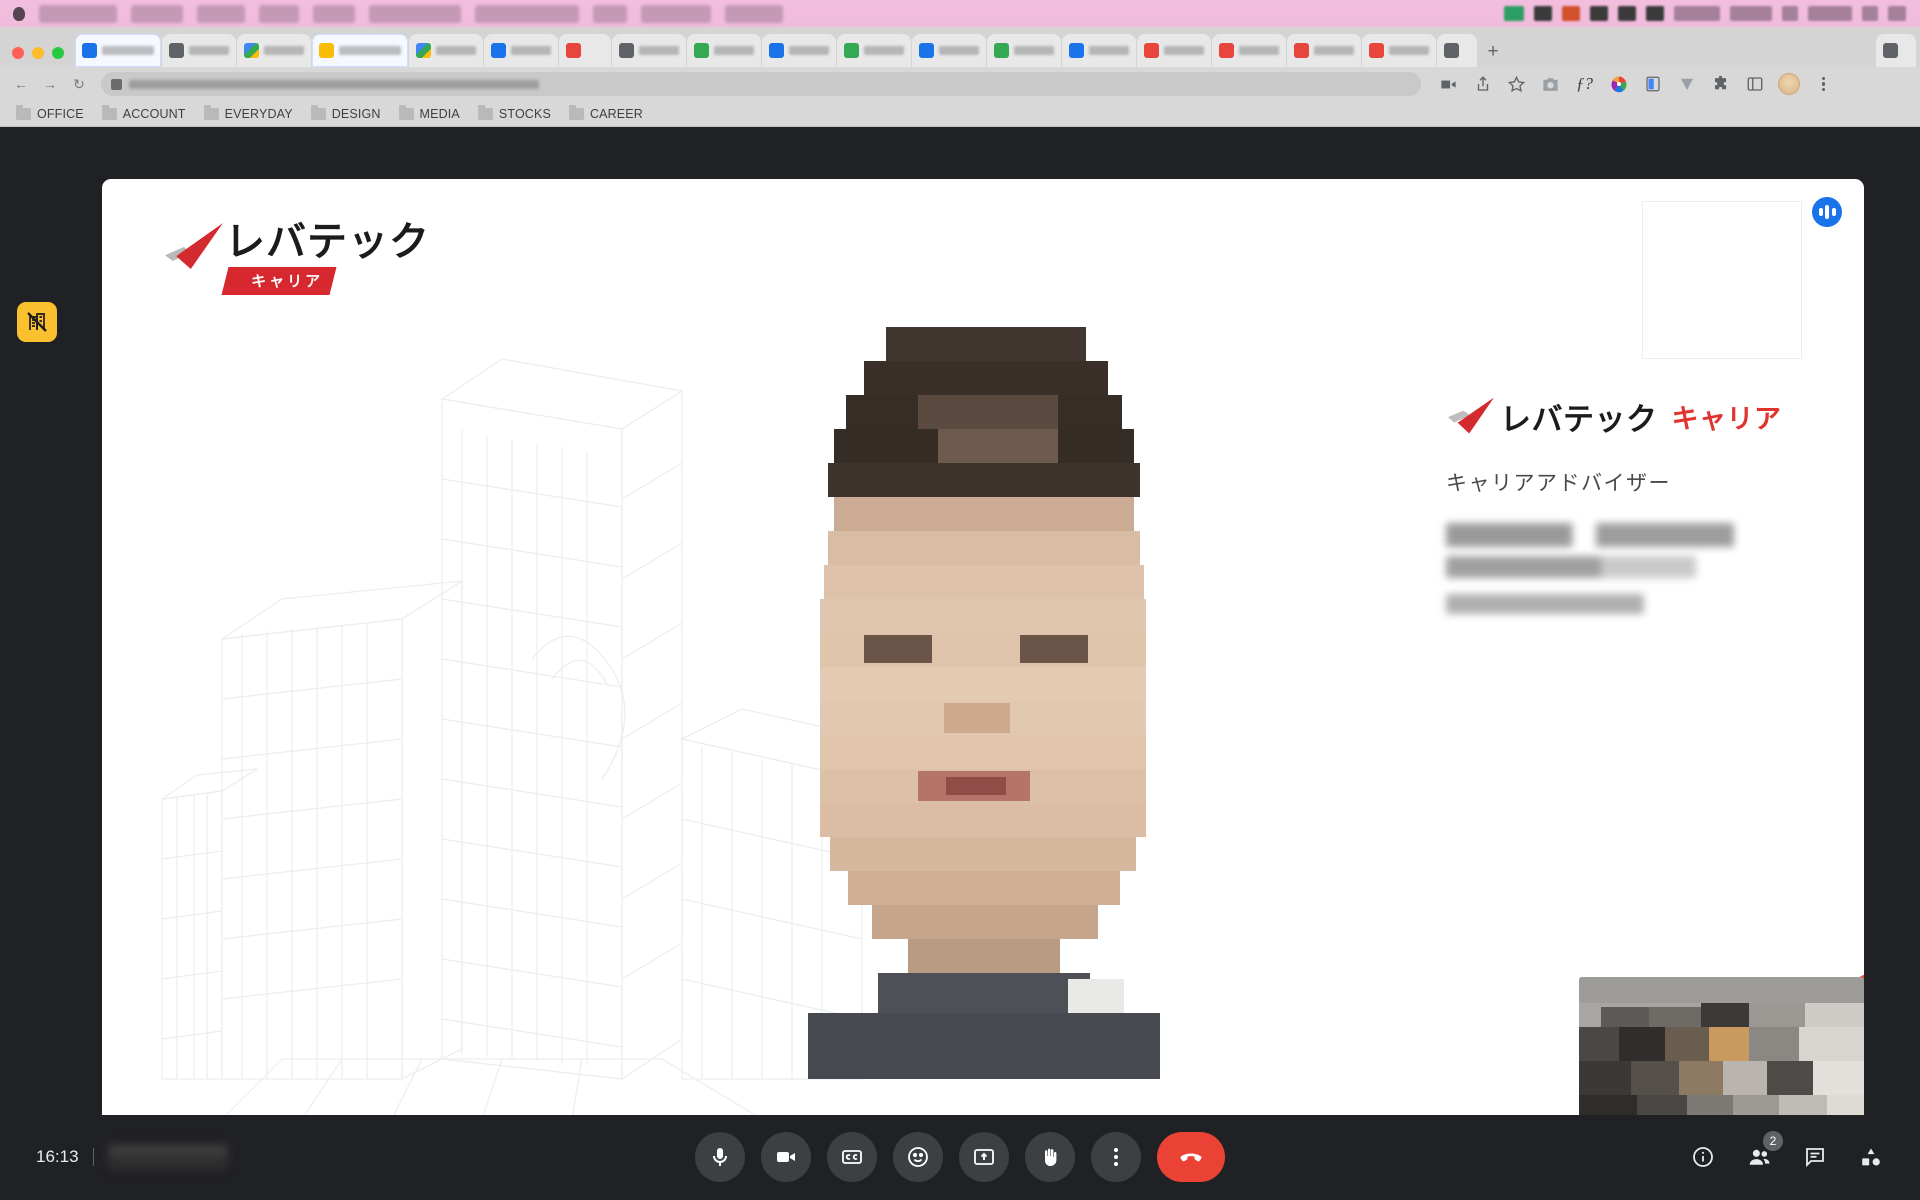 The height and width of the screenshot is (1200, 1920). What do you see at coordinates (1627, 13) in the screenshot?
I see `cloud-icon` at bounding box center [1627, 13].